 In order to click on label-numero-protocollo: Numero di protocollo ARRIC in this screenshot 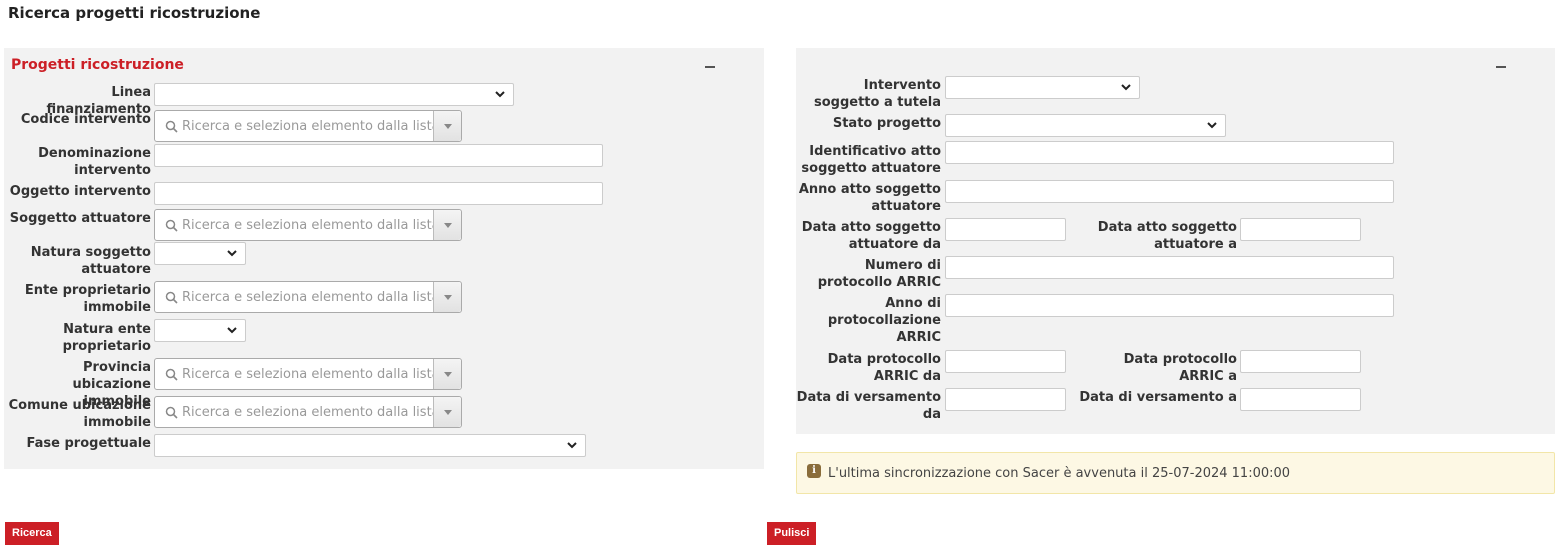, I will do `click(879, 274)`.